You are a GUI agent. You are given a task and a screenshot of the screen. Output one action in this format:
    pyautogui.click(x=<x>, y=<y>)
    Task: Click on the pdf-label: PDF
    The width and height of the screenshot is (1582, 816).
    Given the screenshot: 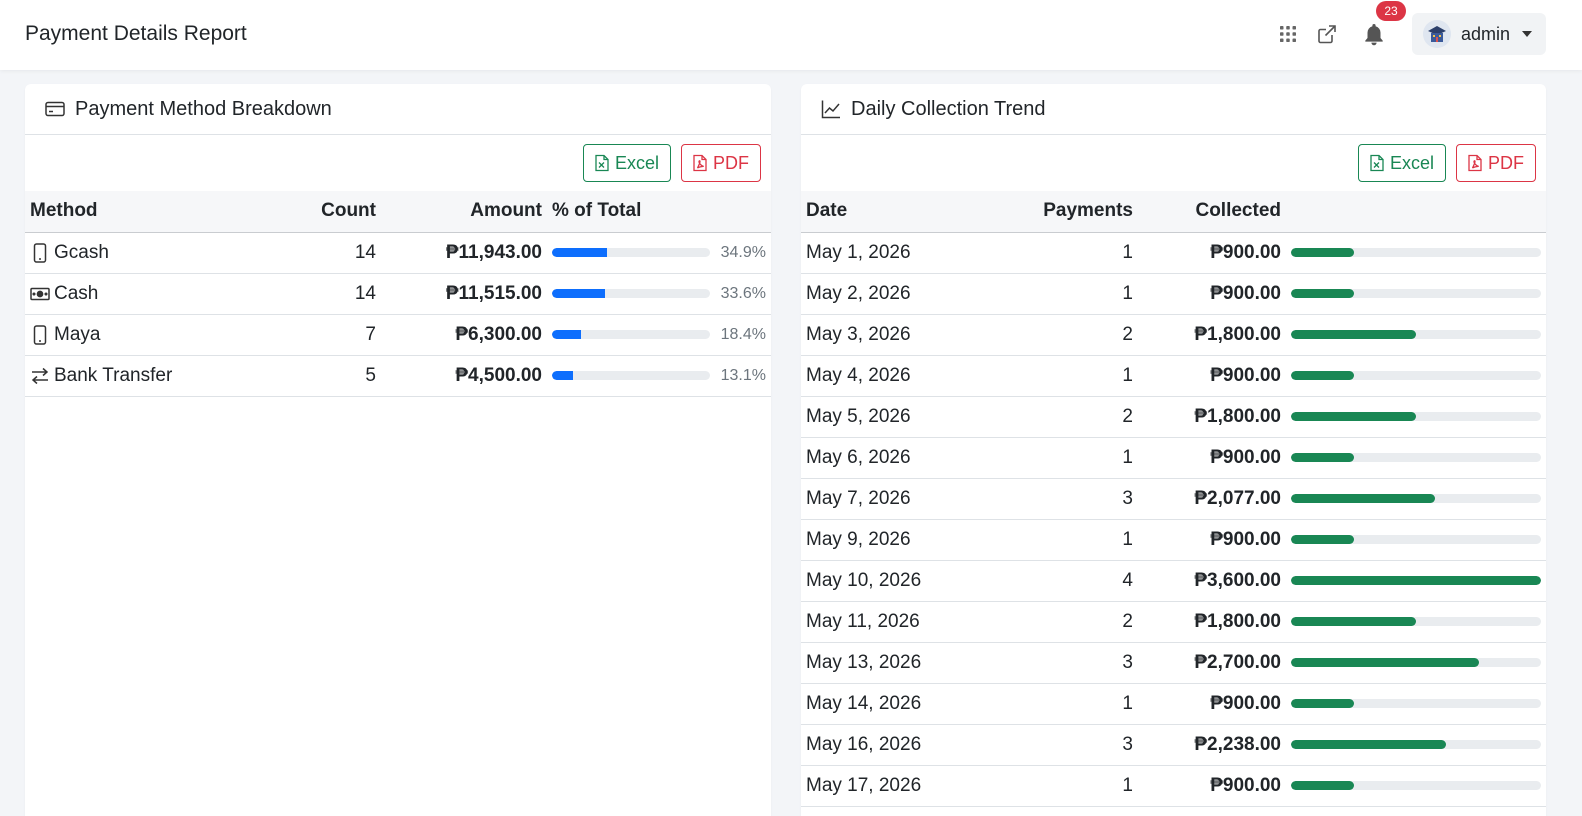 What is the action you would take?
    pyautogui.click(x=1506, y=162)
    